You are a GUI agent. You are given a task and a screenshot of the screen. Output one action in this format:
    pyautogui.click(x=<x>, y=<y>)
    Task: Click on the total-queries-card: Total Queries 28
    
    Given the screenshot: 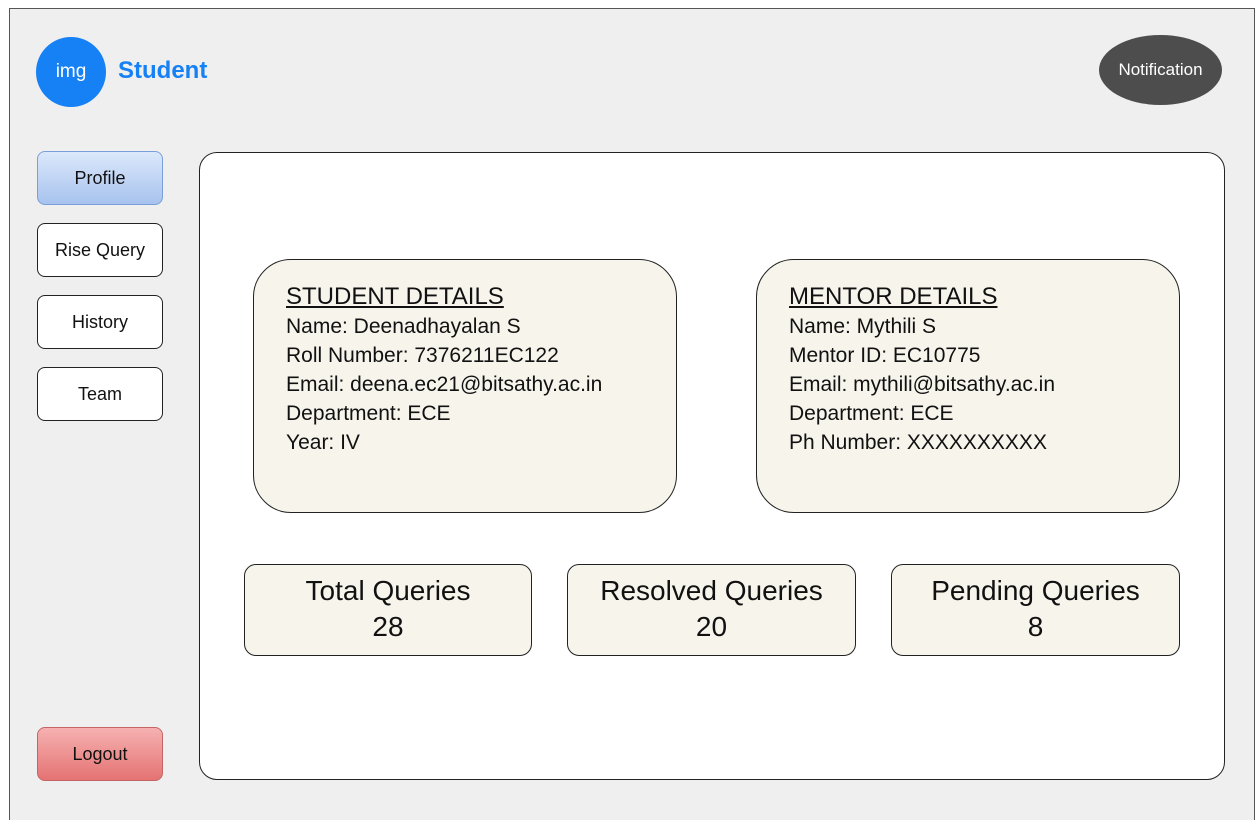 What is the action you would take?
    pyautogui.click(x=388, y=610)
    